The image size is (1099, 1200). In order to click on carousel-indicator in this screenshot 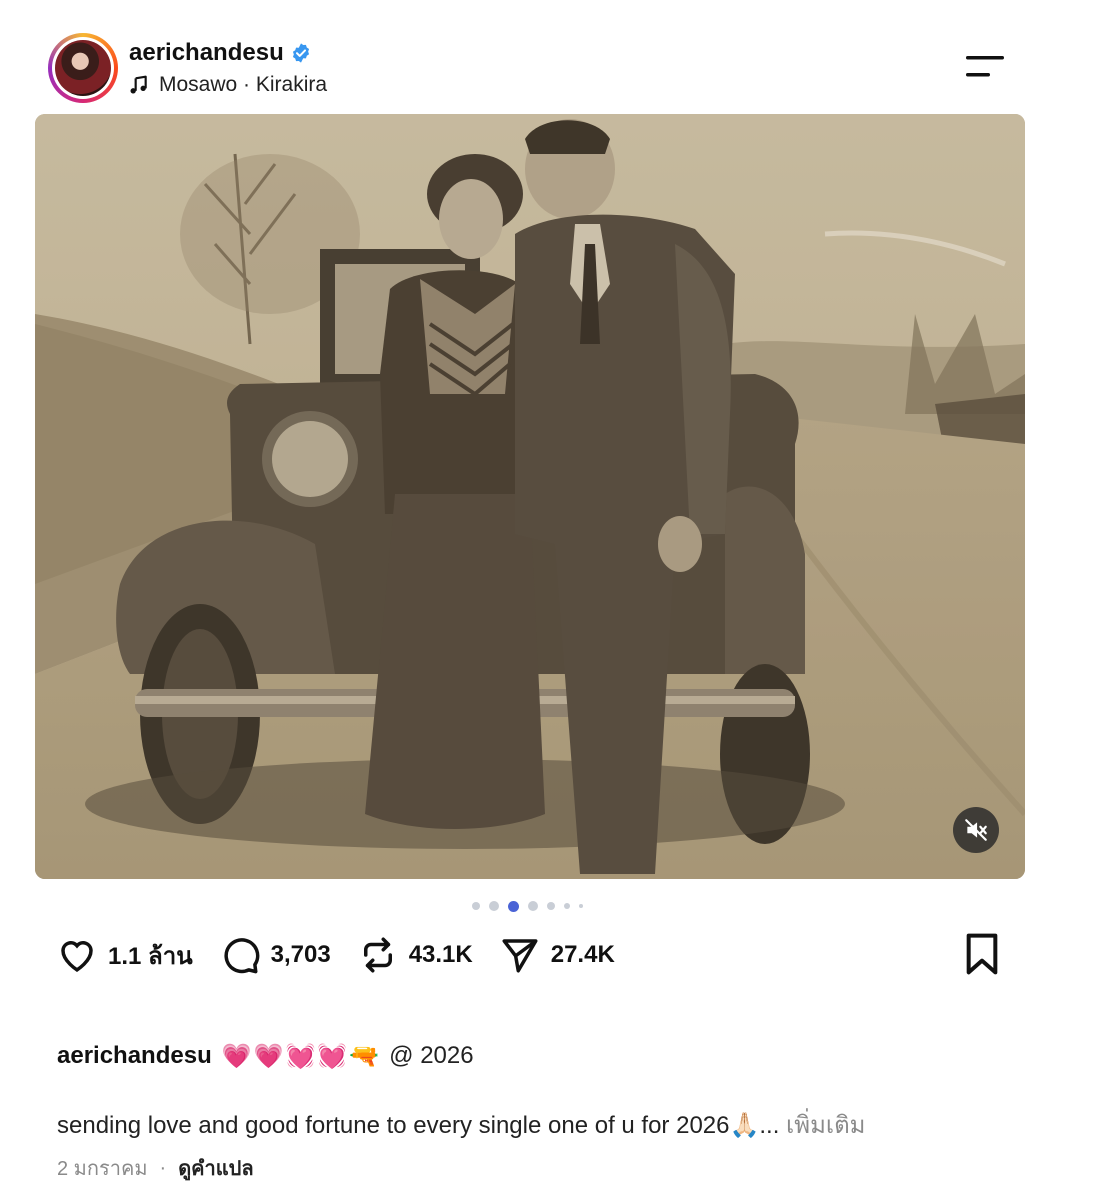, I will do `click(527, 906)`.